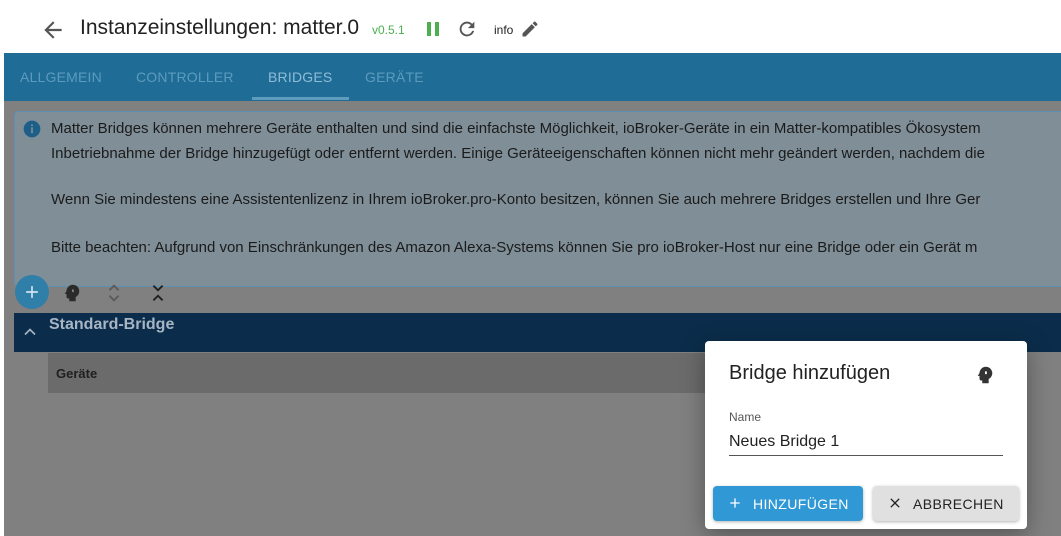 This screenshot has width=1061, height=536. Describe the element at coordinates (77, 373) in the screenshot. I see `devices-column-label: Geräte` at that location.